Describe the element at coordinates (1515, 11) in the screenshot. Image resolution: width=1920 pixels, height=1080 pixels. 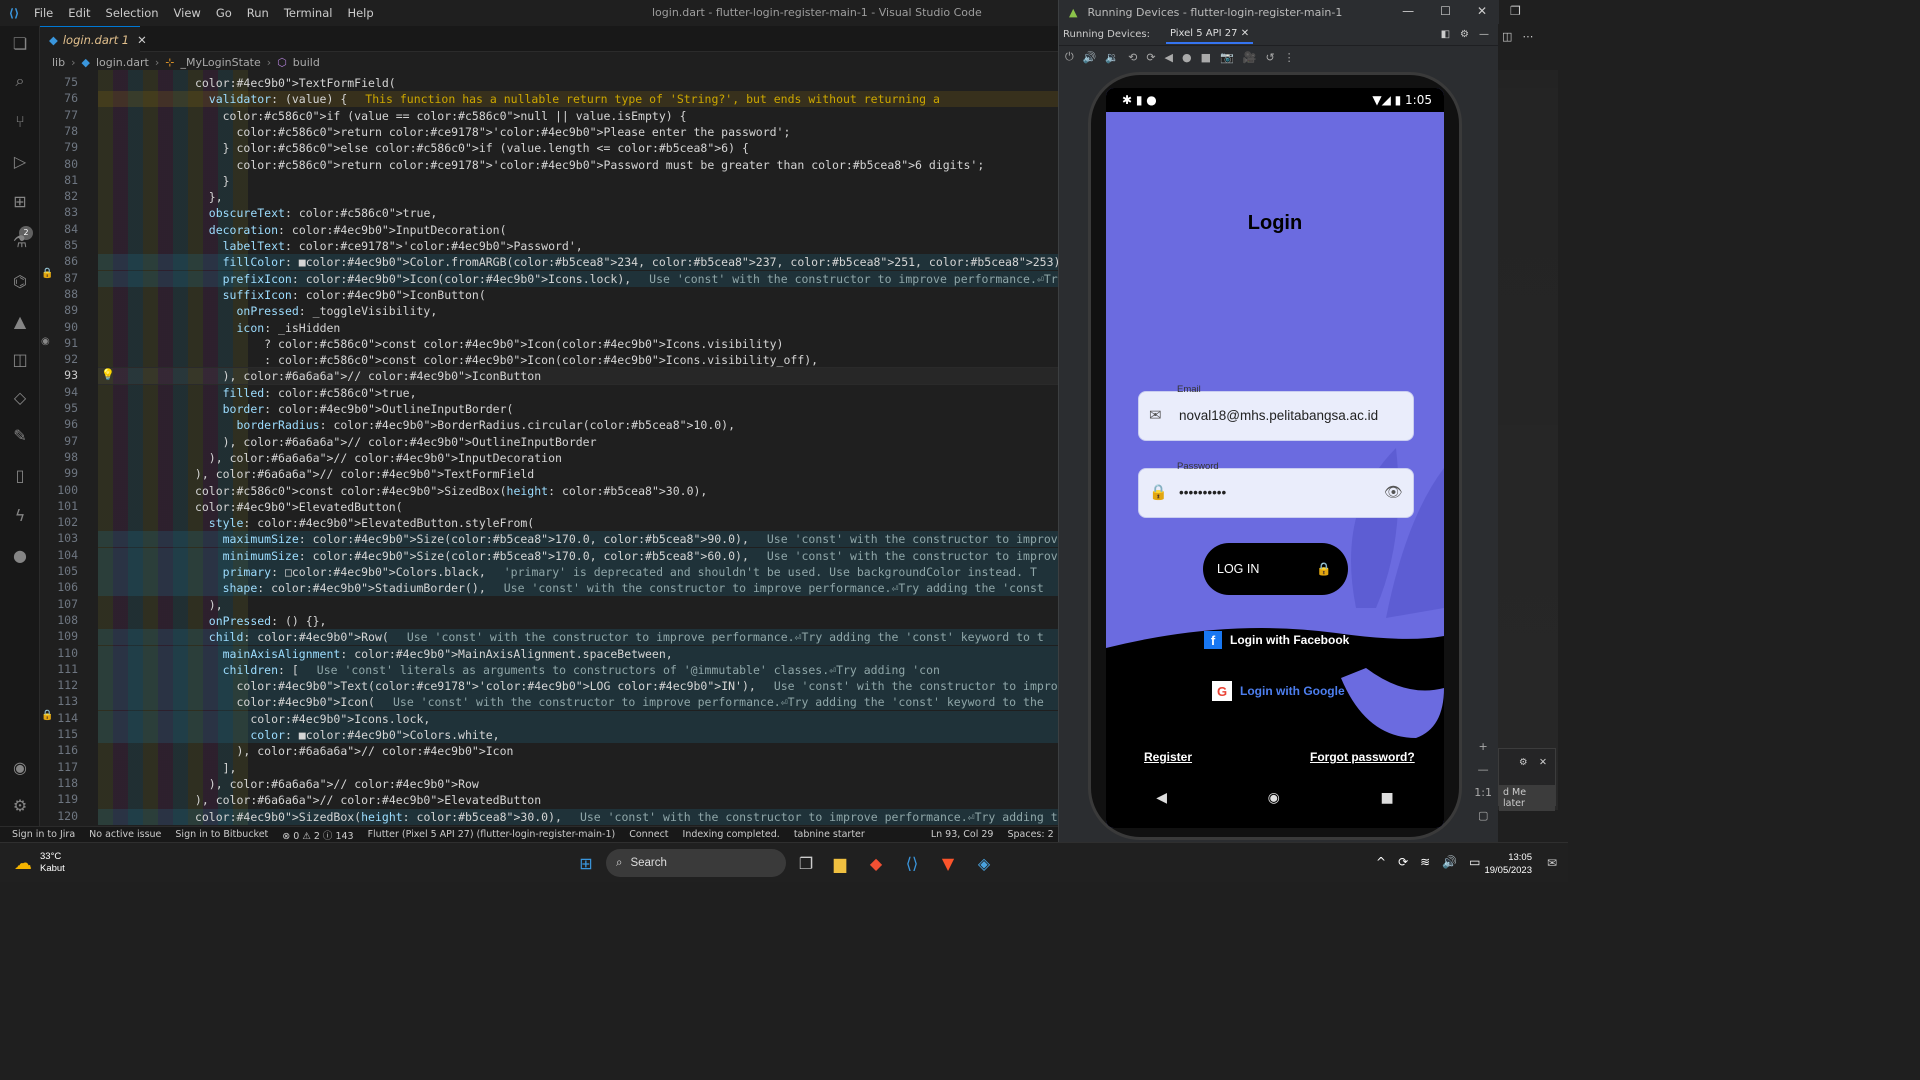
I see `restore-window-icon: ❐` at that location.